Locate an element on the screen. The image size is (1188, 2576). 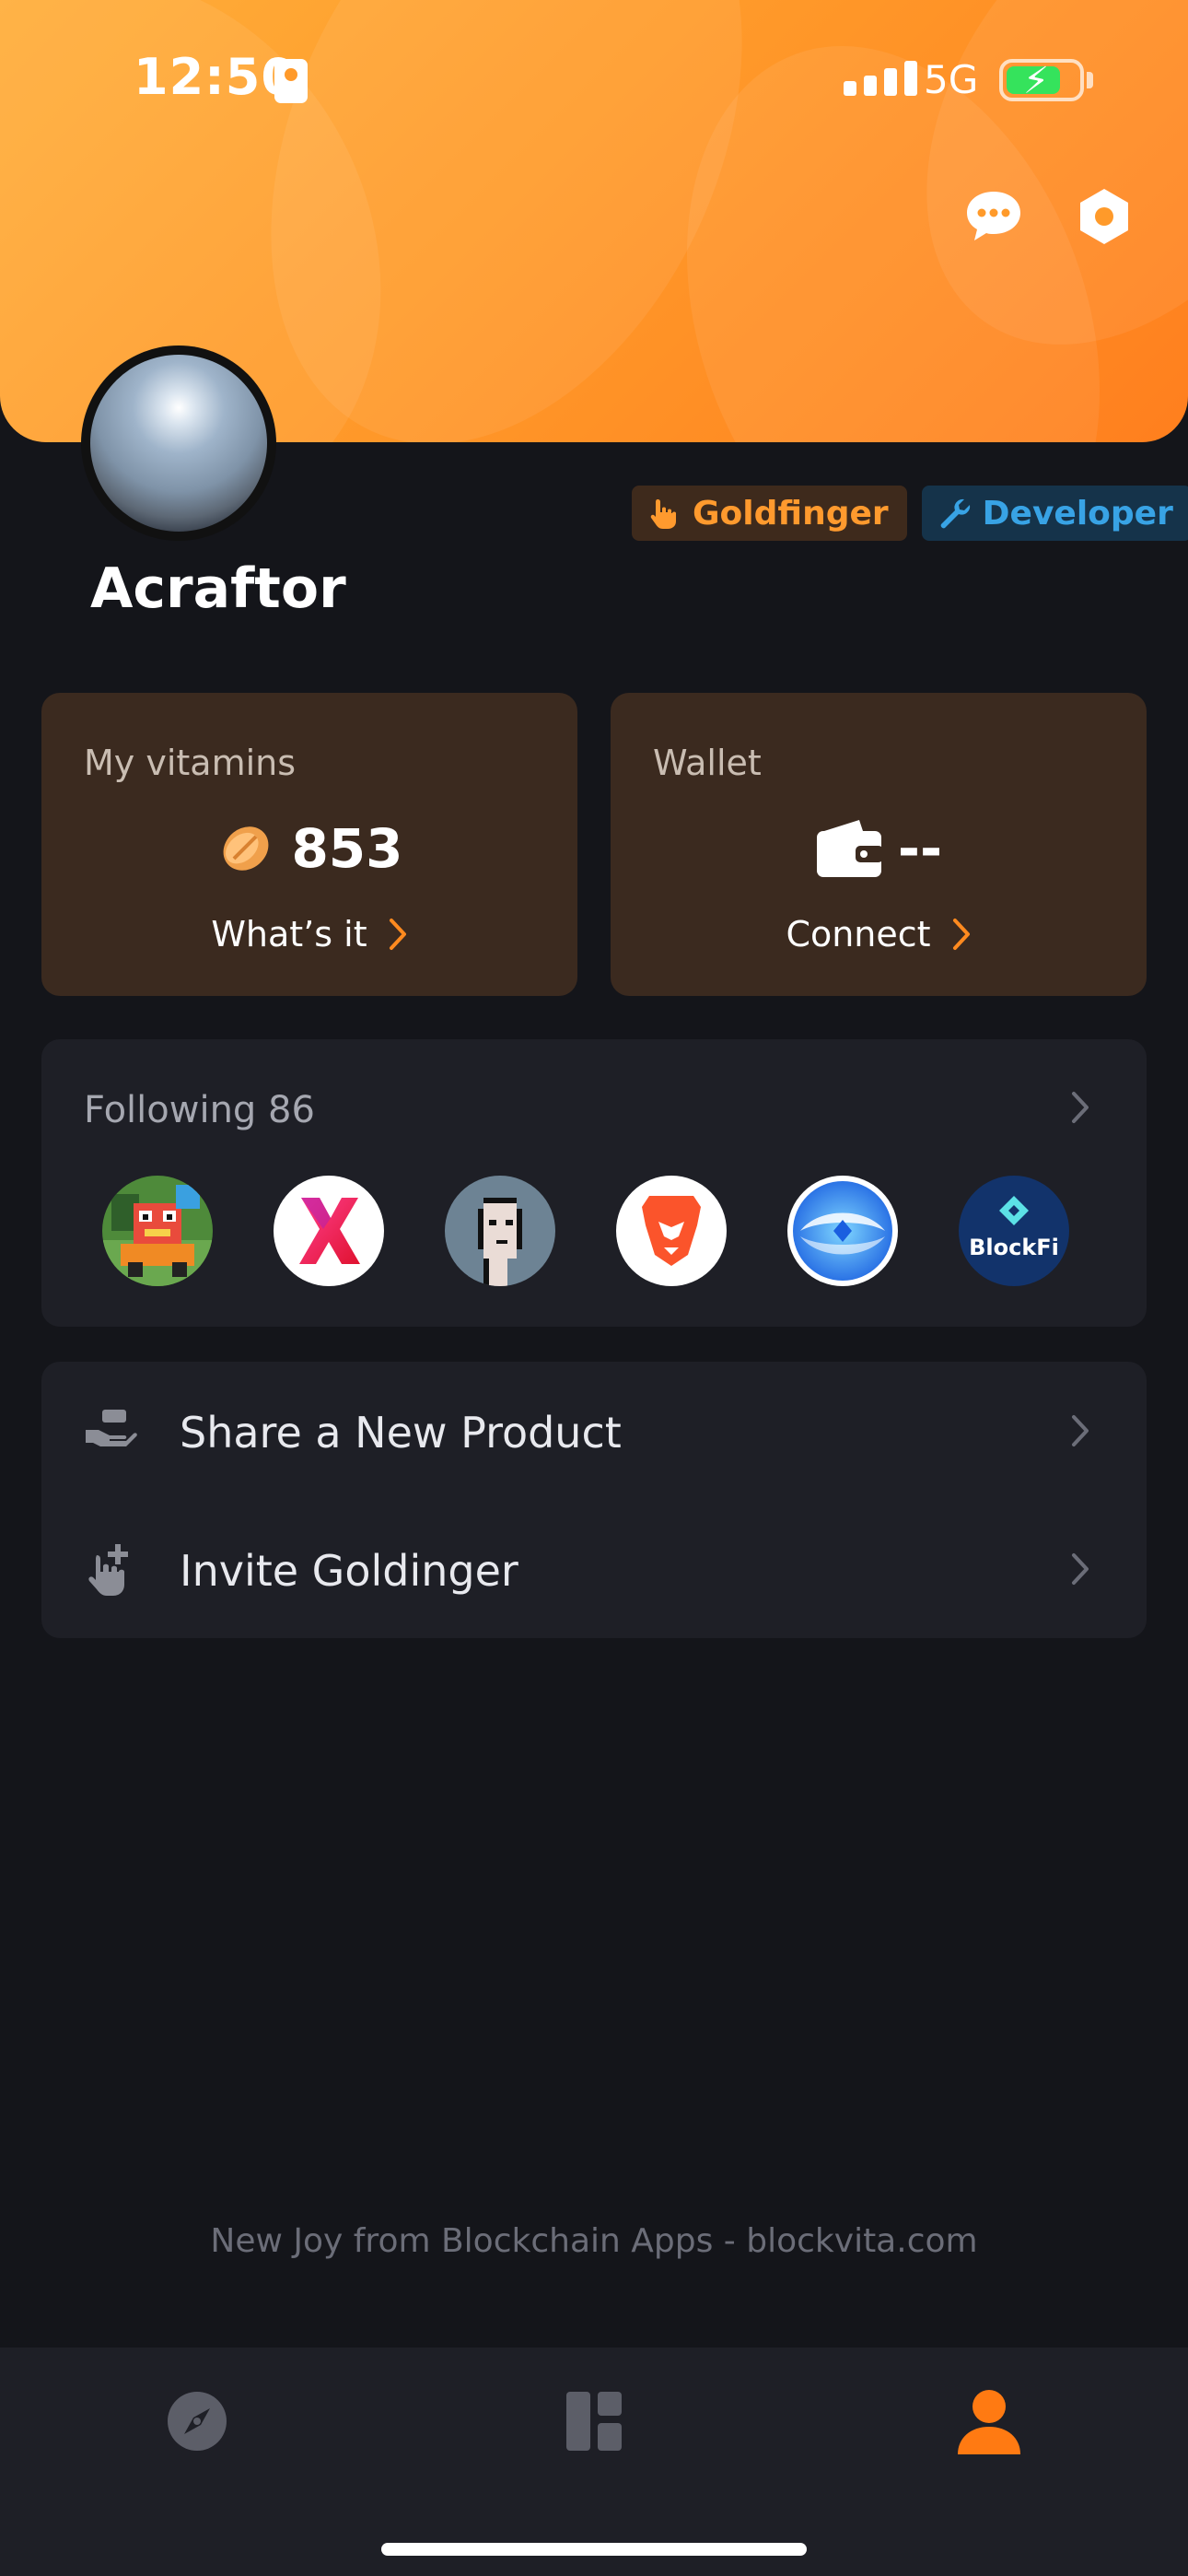
bottom-tab-bar is located at coordinates (594, 2462).